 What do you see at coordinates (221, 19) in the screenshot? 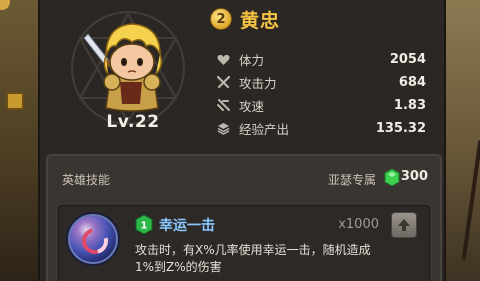
I see `rank-badge: 2` at bounding box center [221, 19].